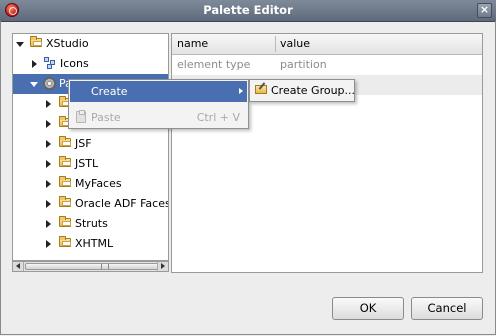 The image size is (496, 336). I want to click on tree-item-xstudio: XStudio, so click(90, 44).